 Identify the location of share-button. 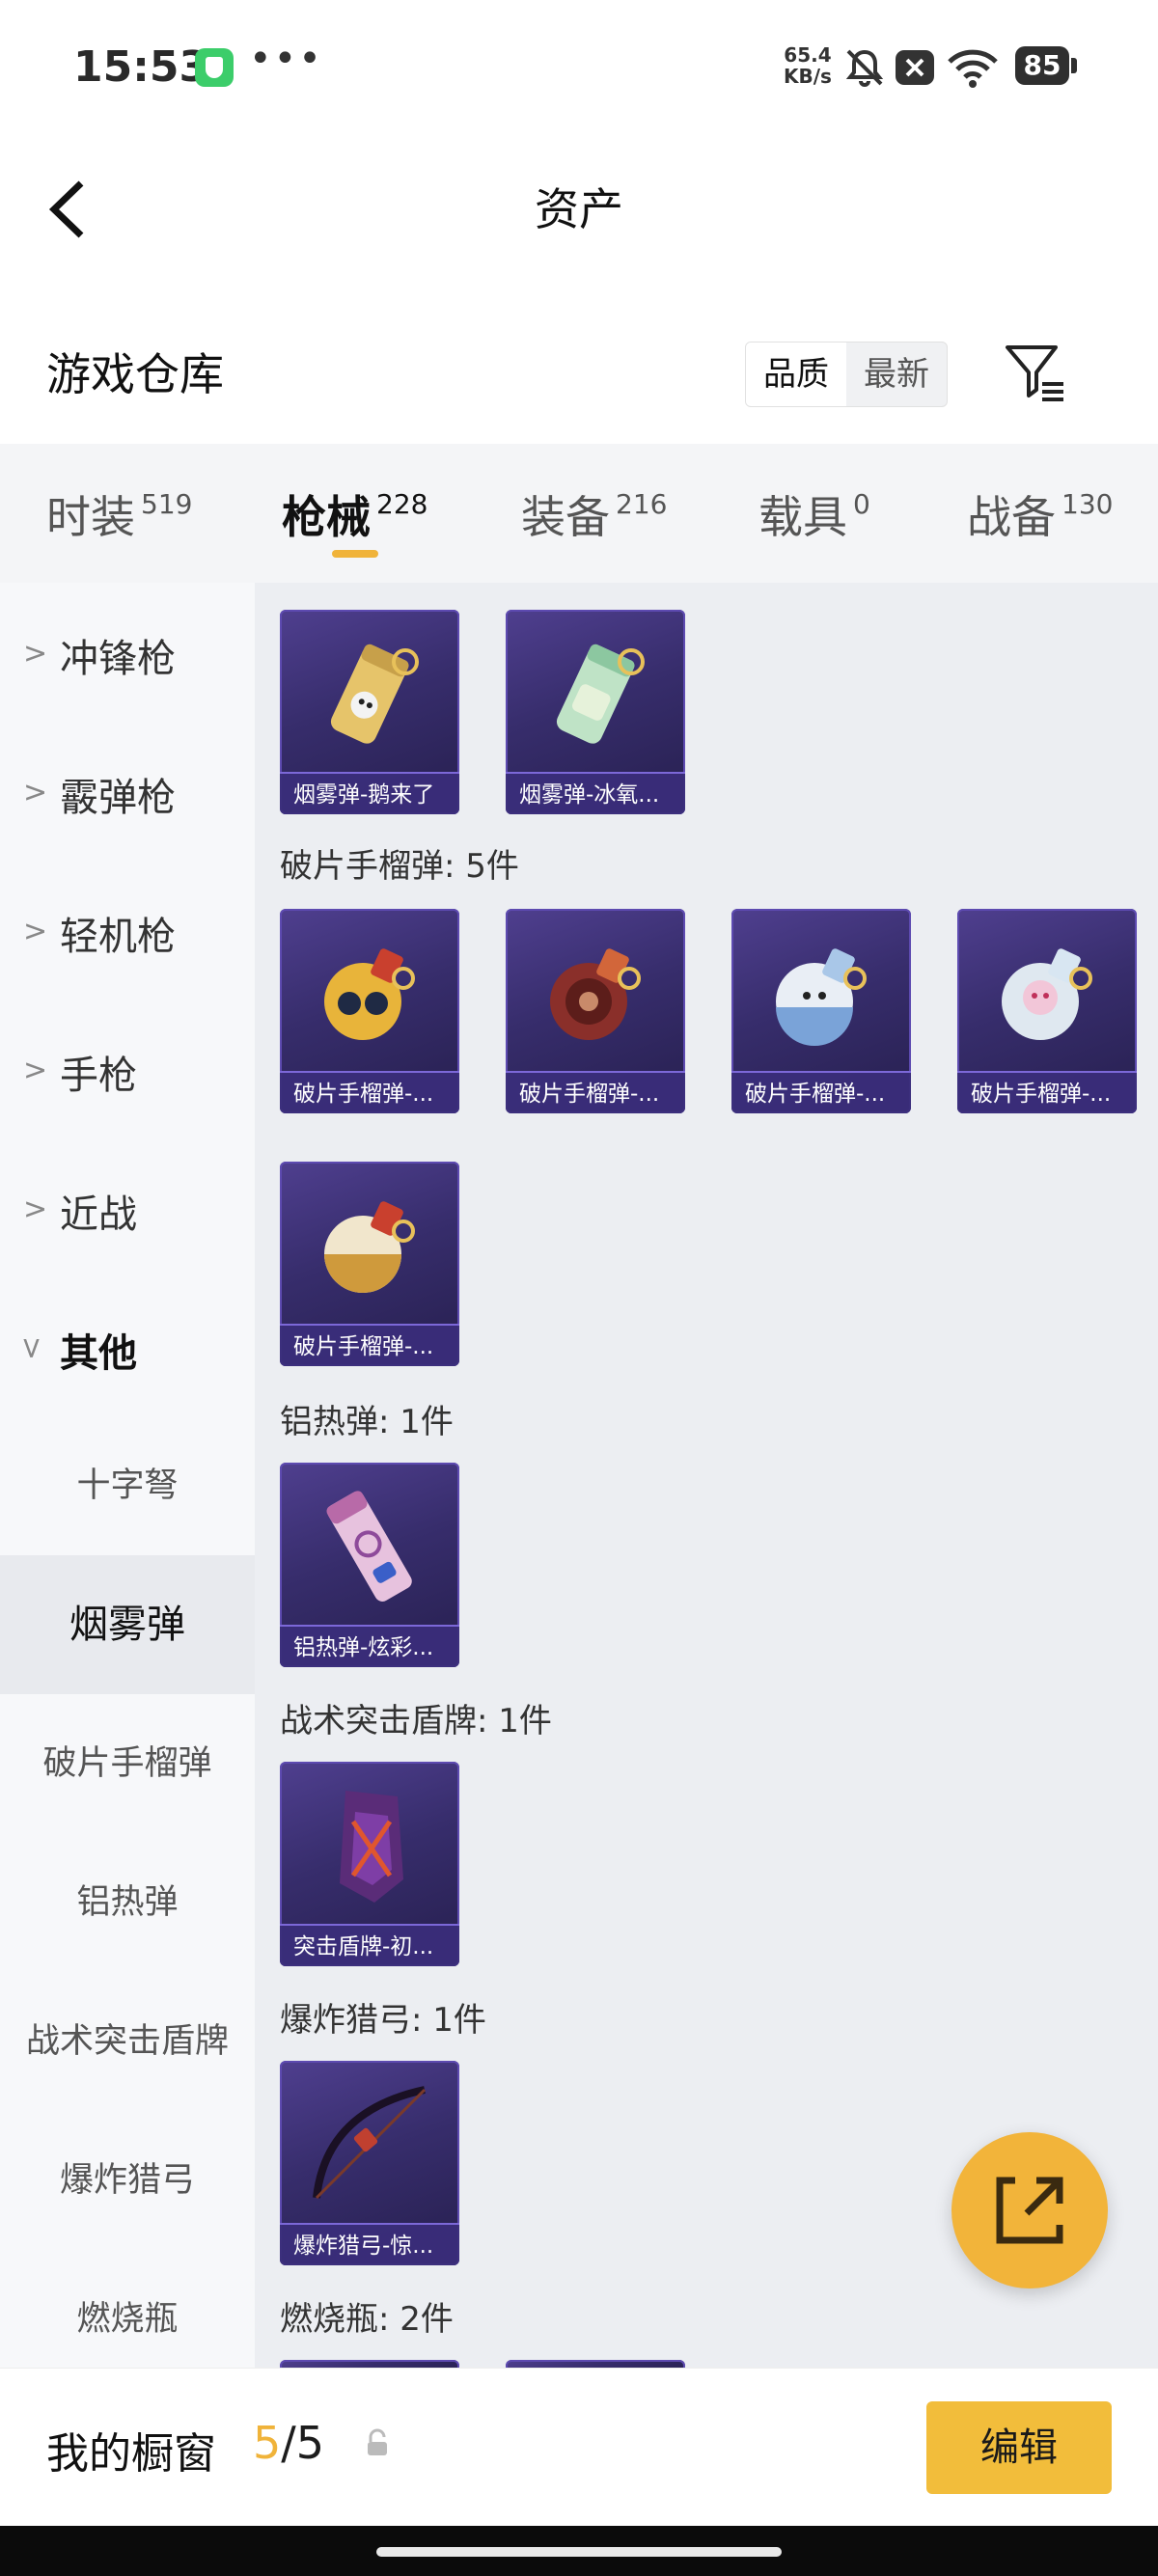
(1029, 2210).